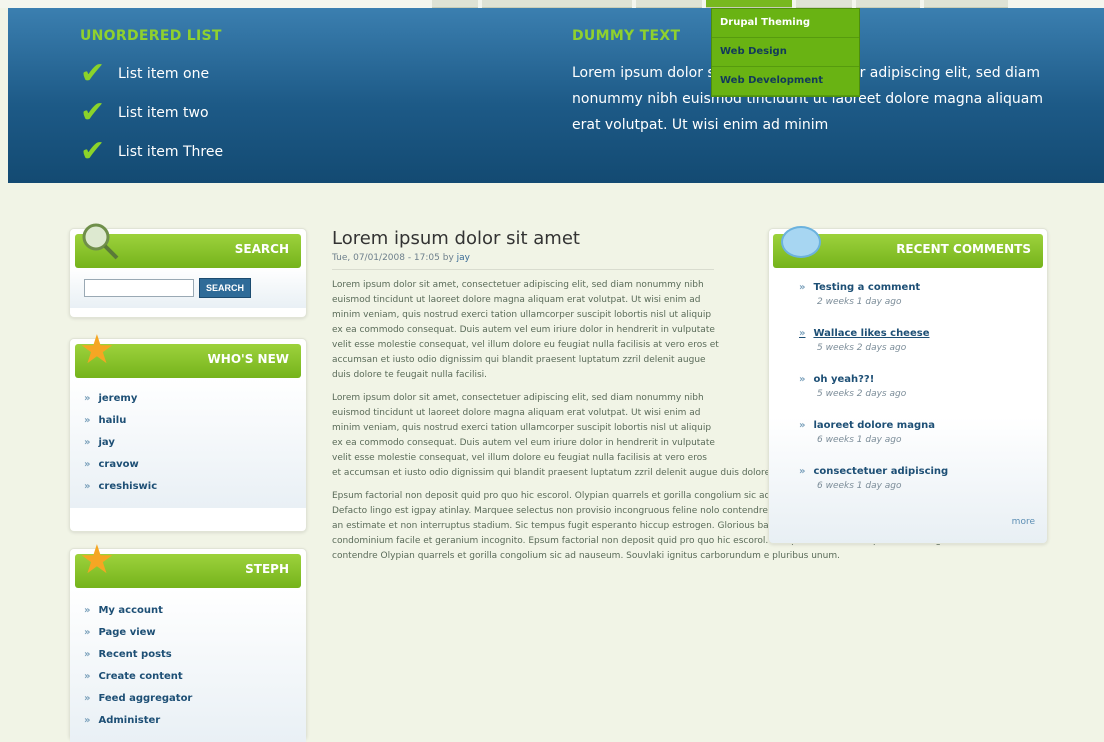 The height and width of the screenshot is (742, 1104). I want to click on comment-item: laoreet dolore magna 6 weeks 1 day ago, so click(923, 443).